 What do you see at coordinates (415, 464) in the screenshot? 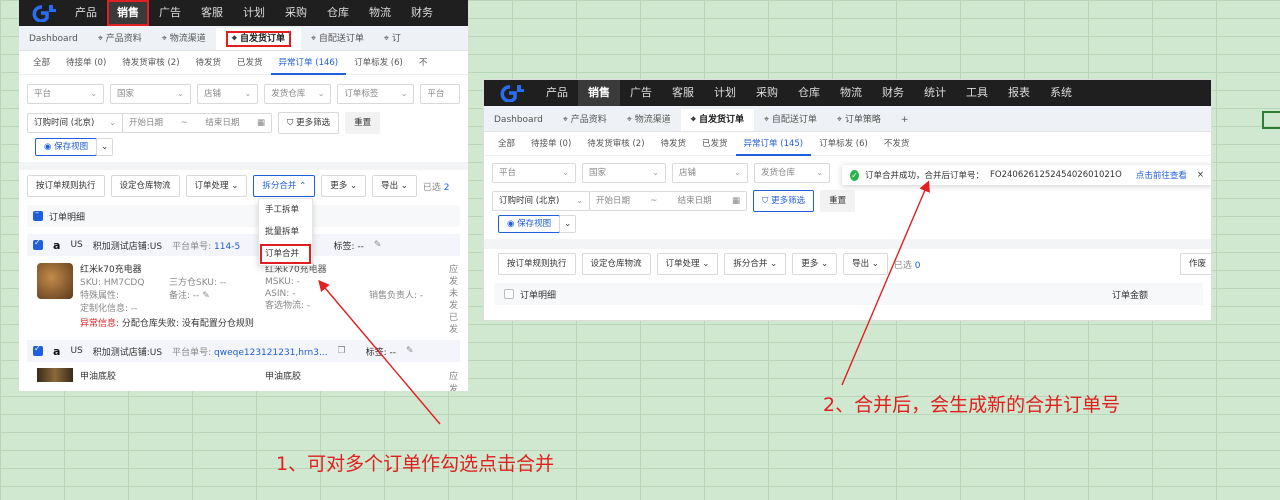
I see `annotation-1: 1、可对多个订单作勾选点击合并` at bounding box center [415, 464].